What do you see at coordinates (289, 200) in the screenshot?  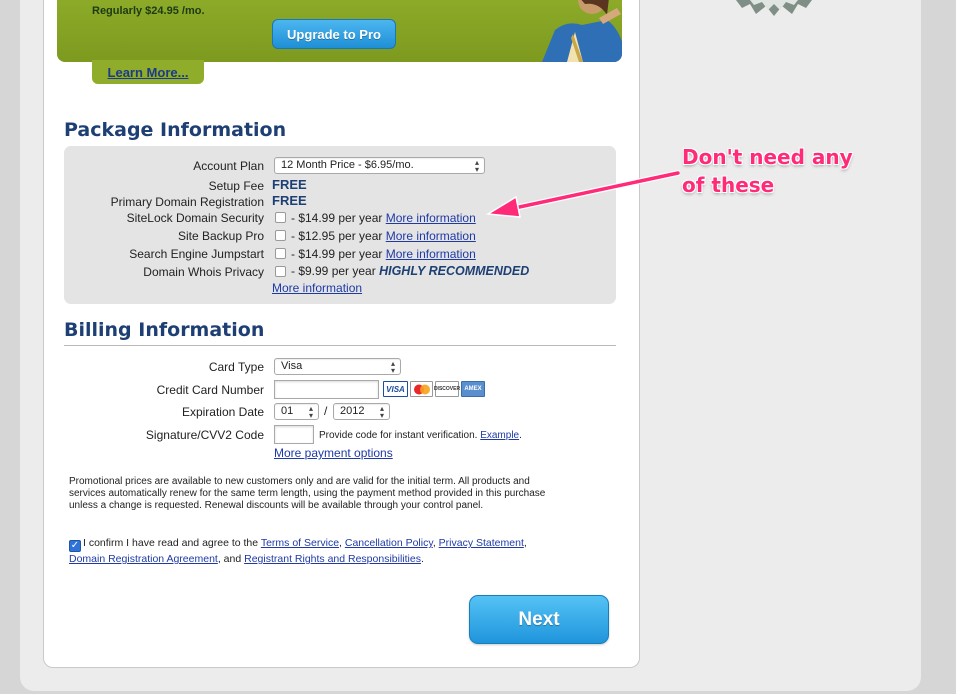 I see `primary-domain-value: FREE` at bounding box center [289, 200].